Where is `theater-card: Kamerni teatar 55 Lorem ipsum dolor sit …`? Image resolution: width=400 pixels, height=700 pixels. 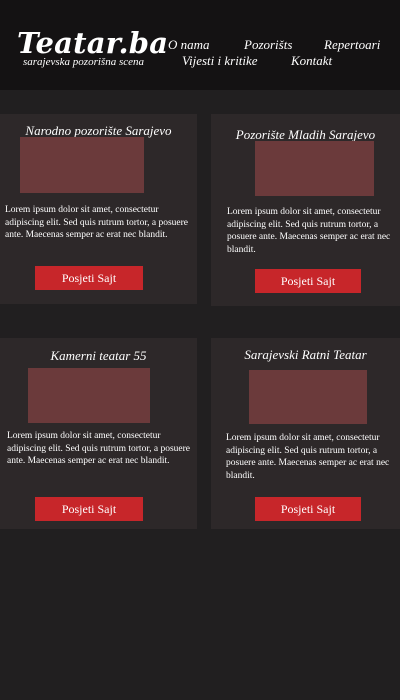
theater-card: Kamerni teatar 55 Lorem ipsum dolor sit … is located at coordinates (98, 433).